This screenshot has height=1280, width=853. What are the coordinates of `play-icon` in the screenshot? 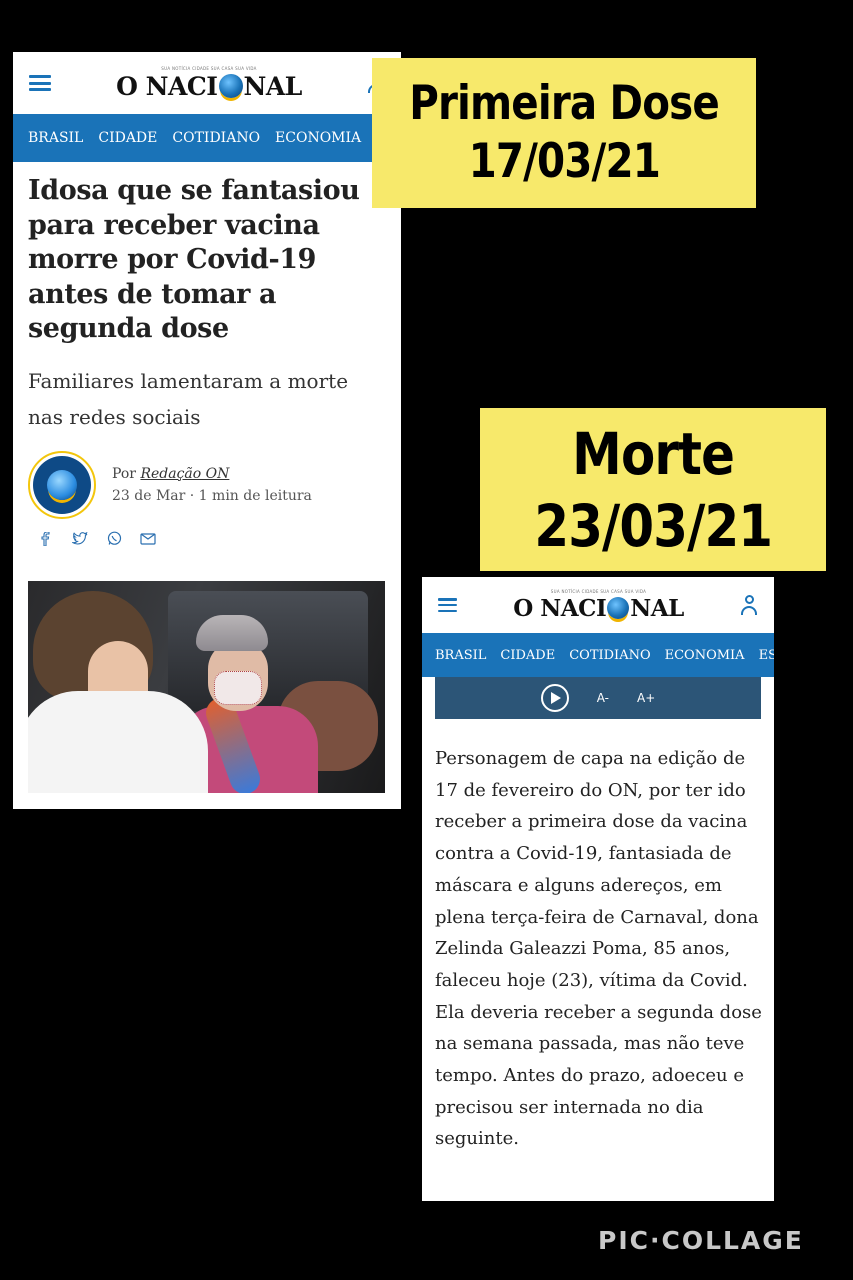 It's located at (554, 698).